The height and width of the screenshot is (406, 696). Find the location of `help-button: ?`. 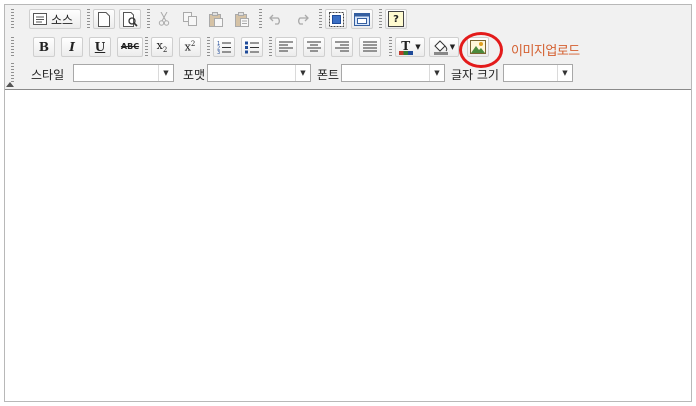

help-button: ? is located at coordinates (396, 19).